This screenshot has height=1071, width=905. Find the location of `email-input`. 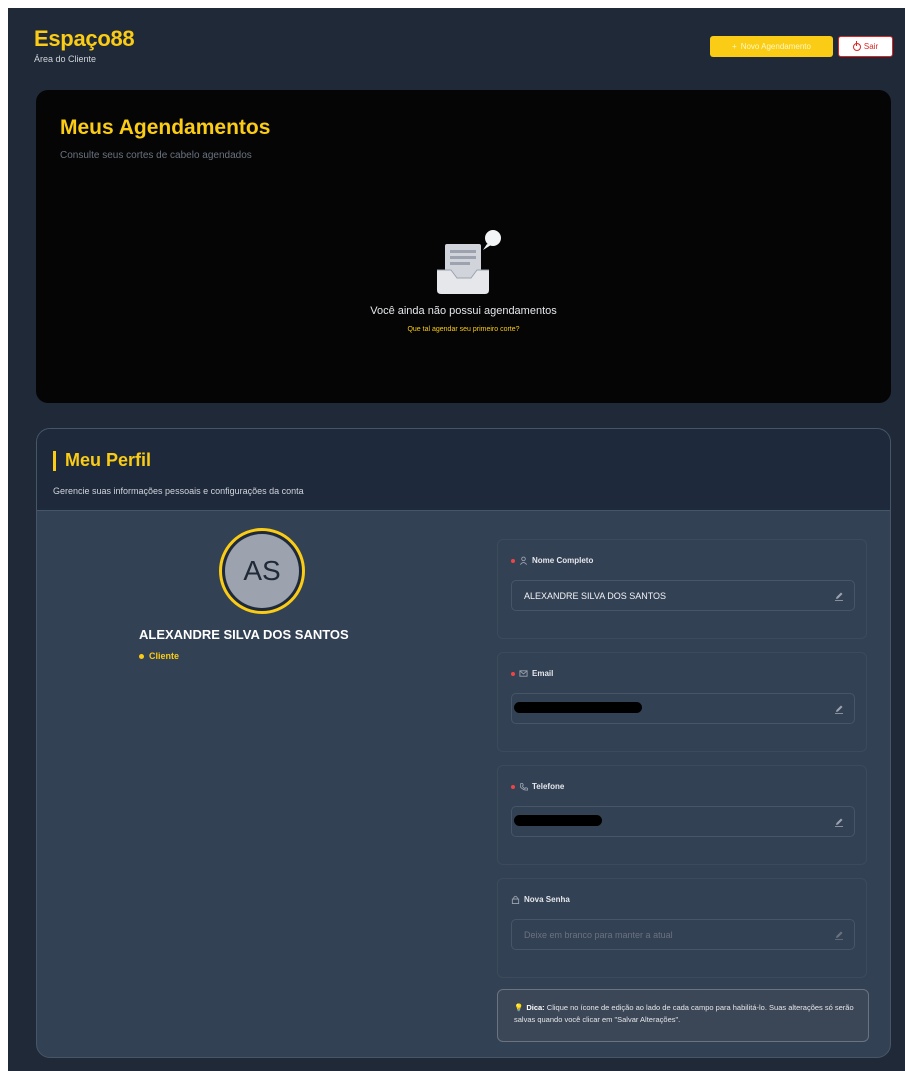

email-input is located at coordinates (683, 708).